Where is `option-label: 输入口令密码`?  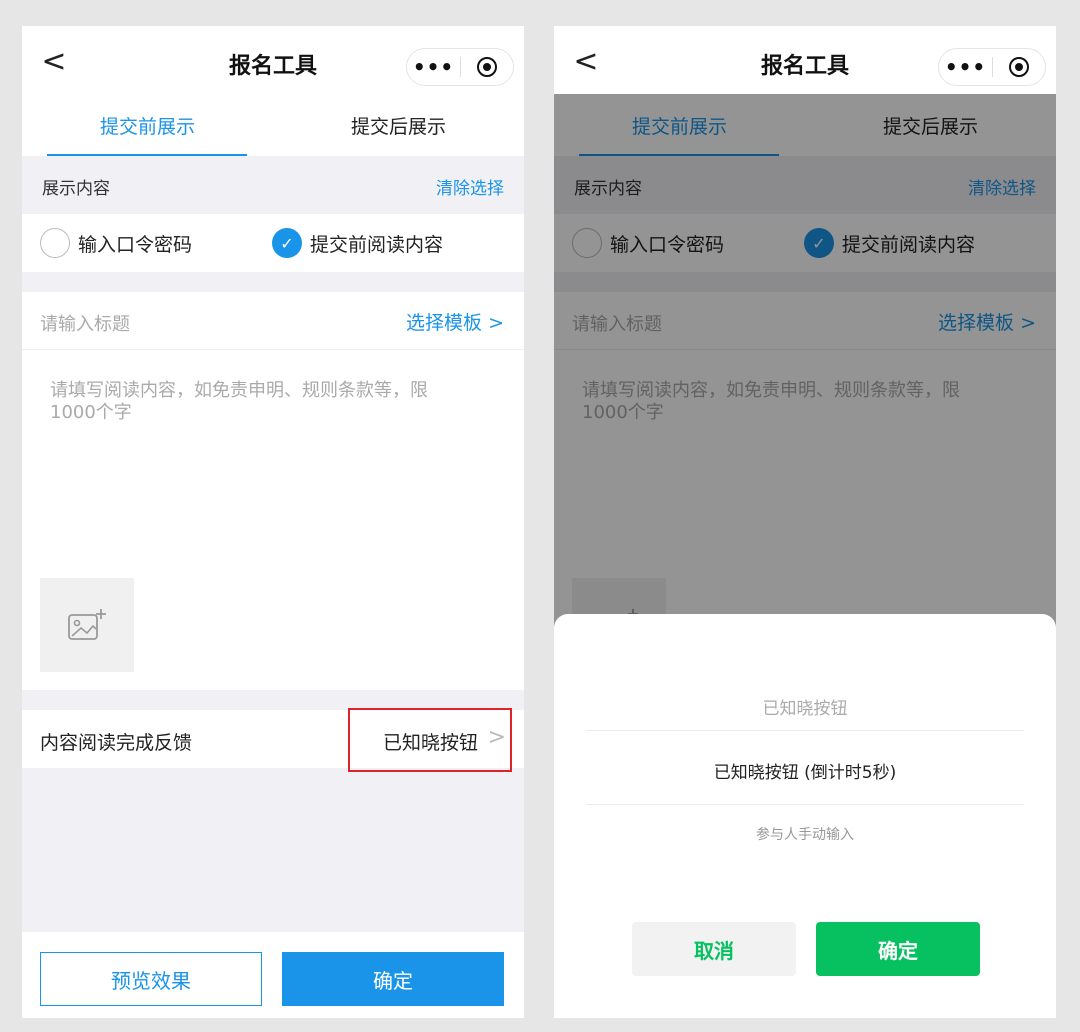
option-label: 输入口令密码 is located at coordinates (135, 244).